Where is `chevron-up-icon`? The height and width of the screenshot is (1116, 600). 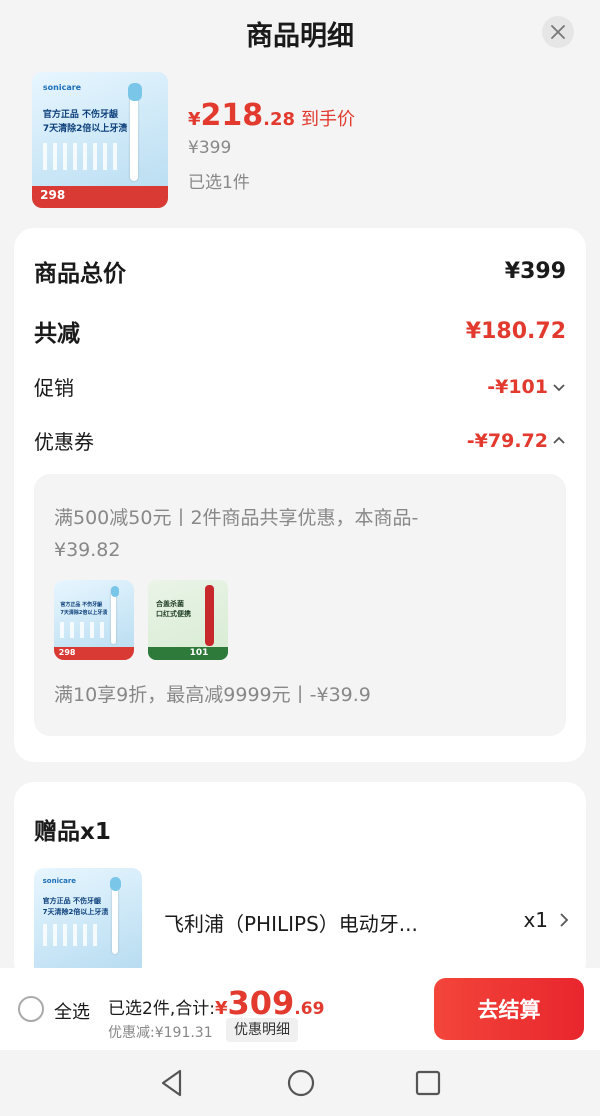 chevron-up-icon is located at coordinates (559, 440).